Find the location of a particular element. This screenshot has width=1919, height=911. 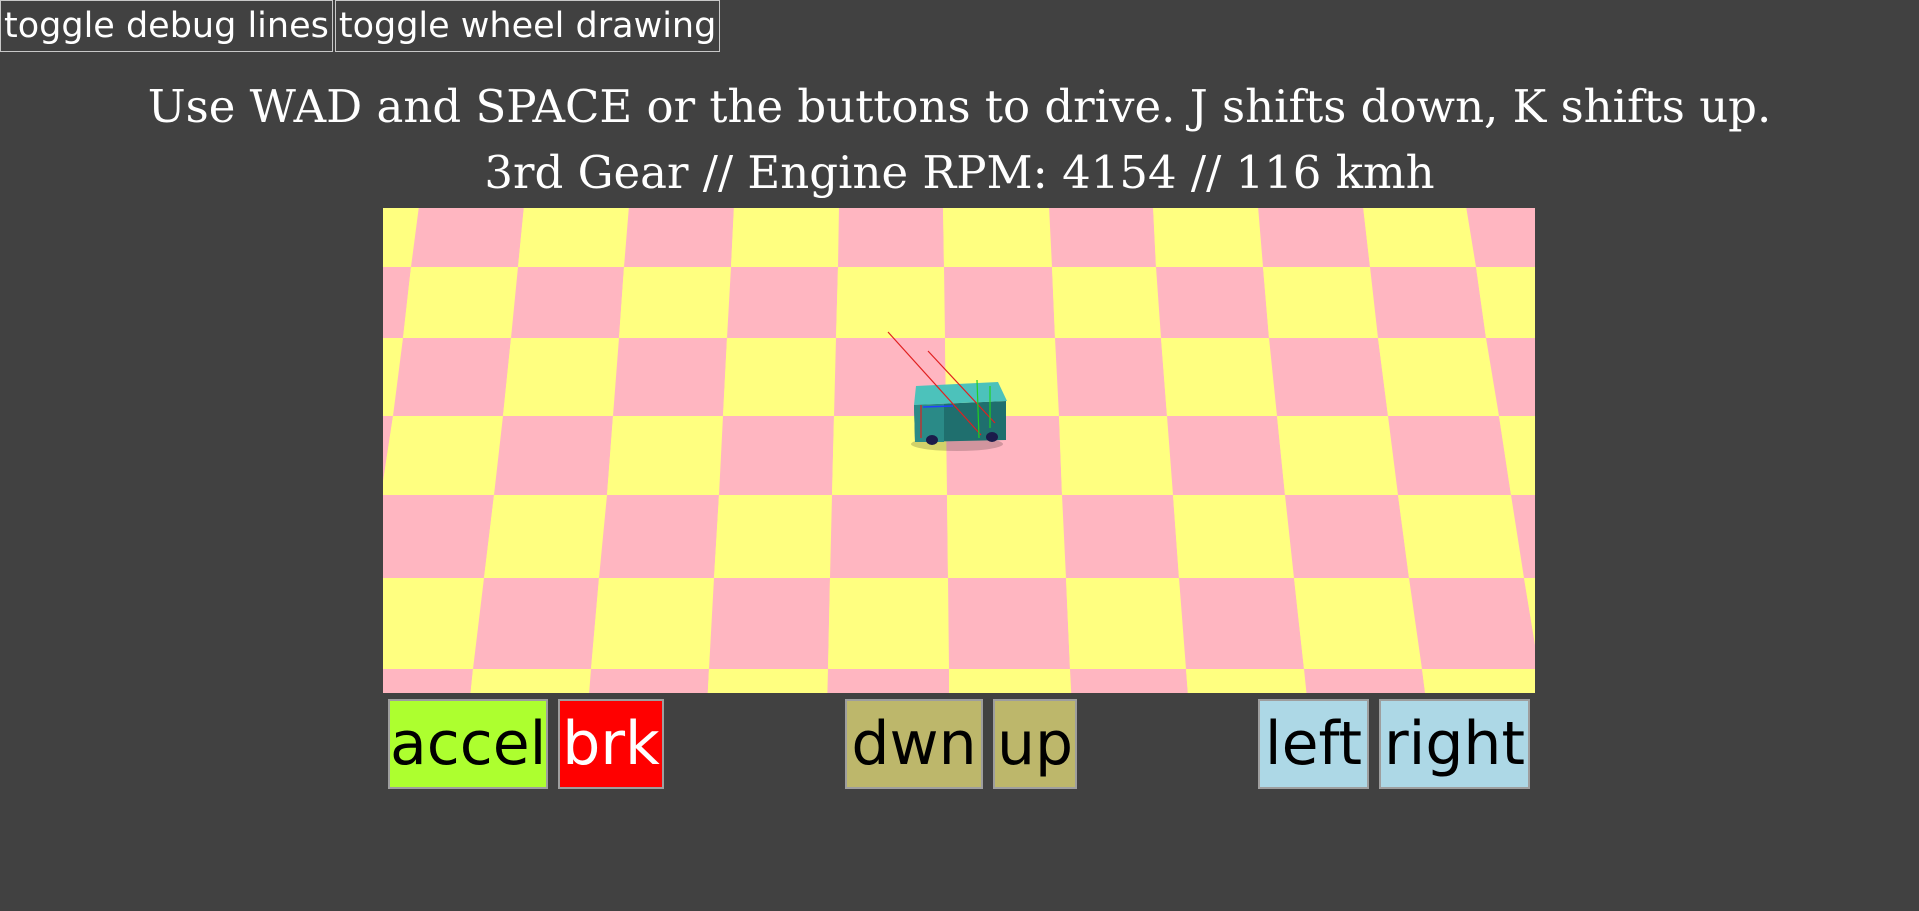

toggle-debug-lines-button: toggle debug lines is located at coordinates (166, 26).